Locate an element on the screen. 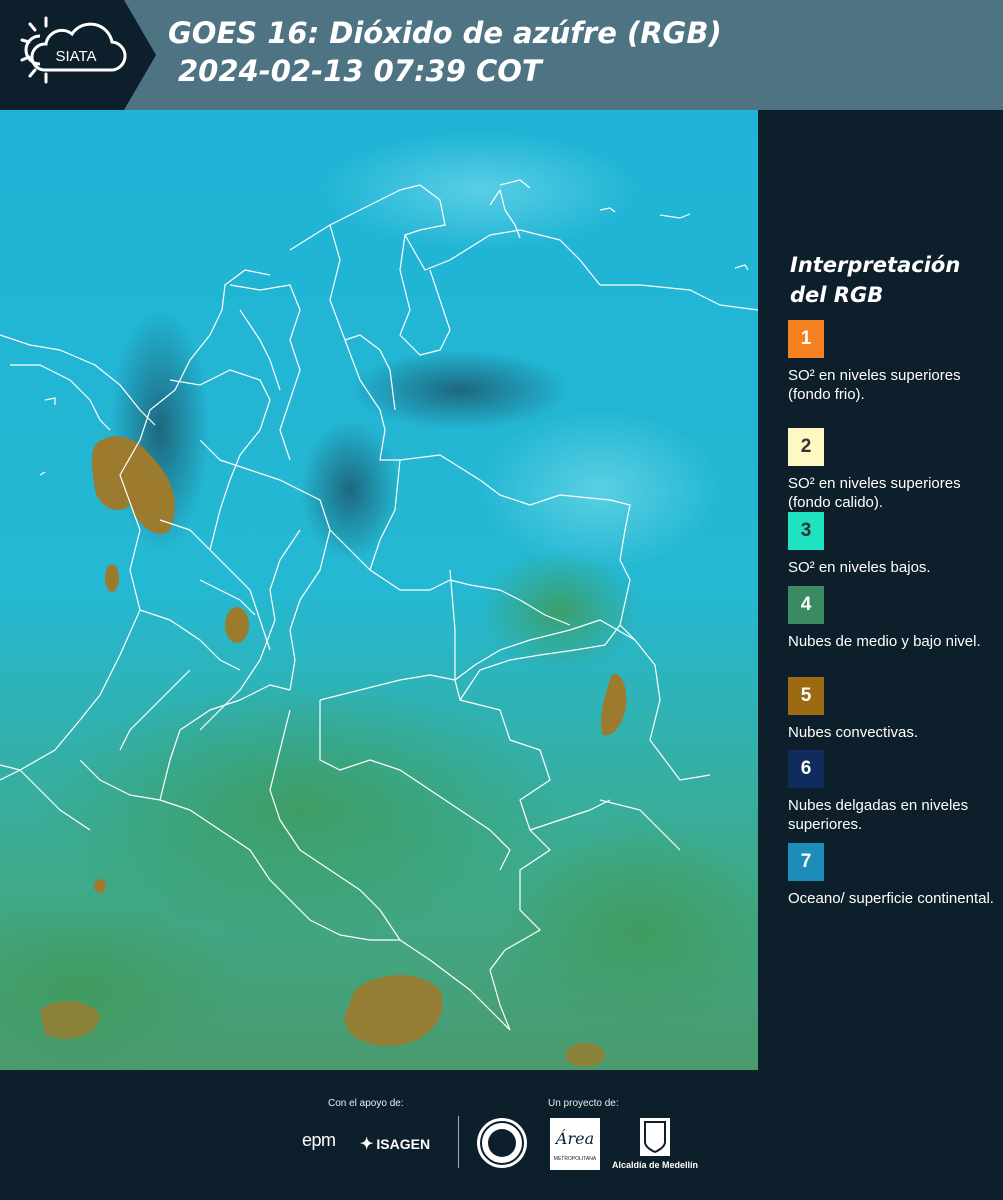 The width and height of the screenshot is (1003, 1200). isagen-logo: ✦ ISAGEN is located at coordinates (395, 1144).